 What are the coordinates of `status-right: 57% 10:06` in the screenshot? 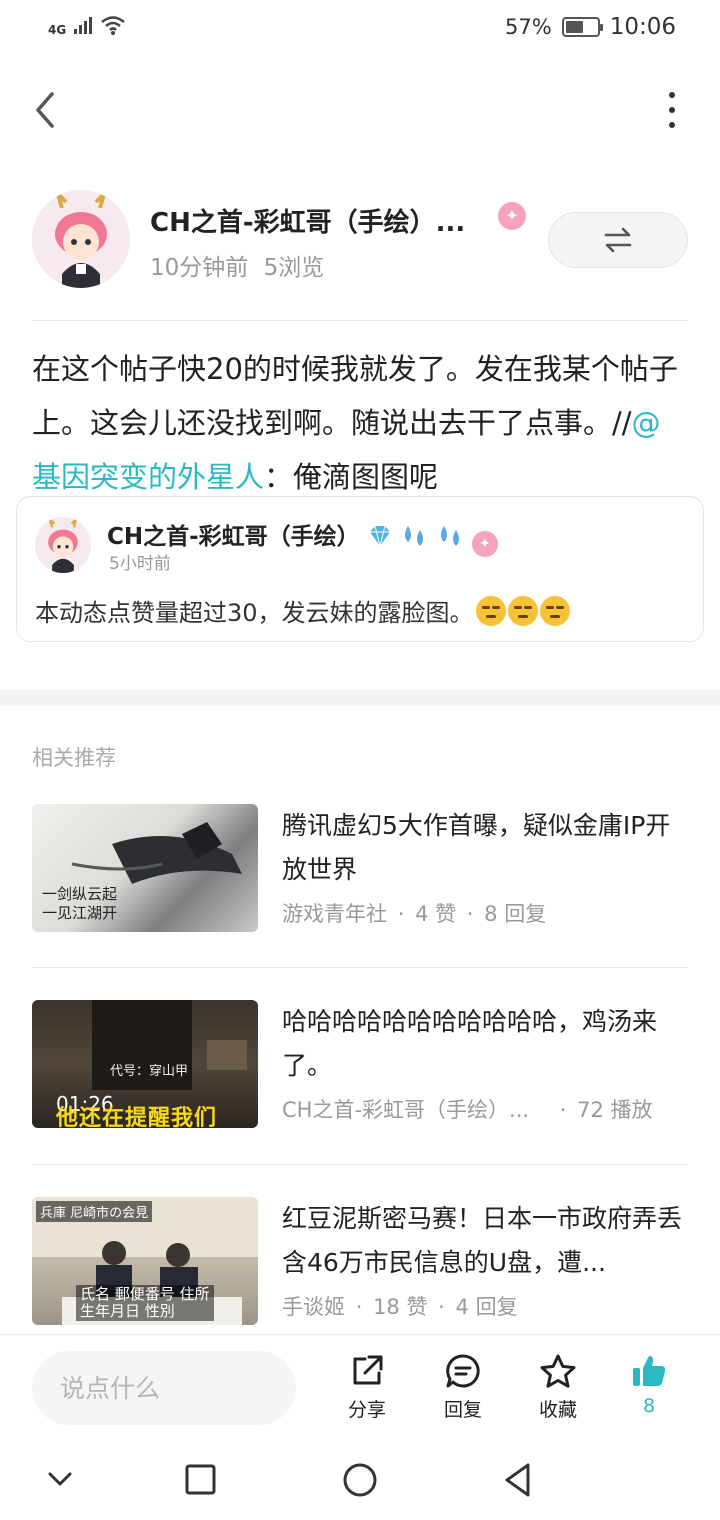 It's located at (590, 27).